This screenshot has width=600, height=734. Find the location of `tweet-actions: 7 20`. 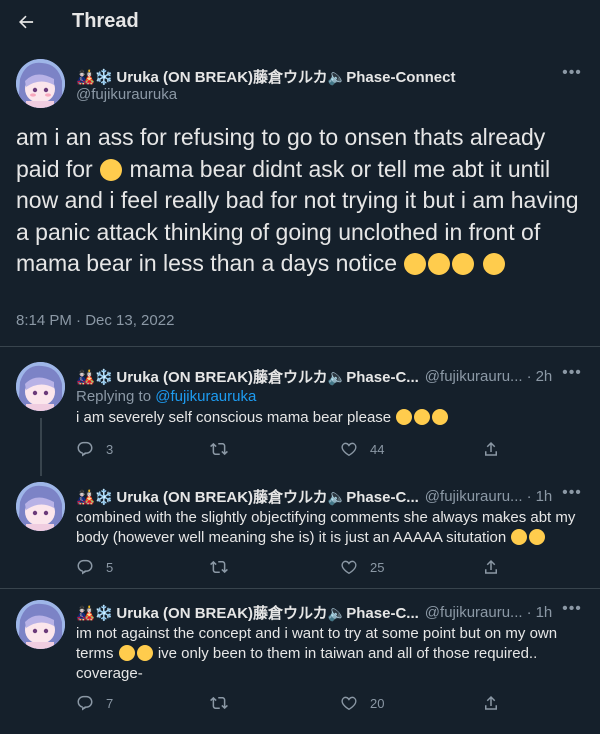

tweet-actions: 7 20 is located at coordinates (296, 704).